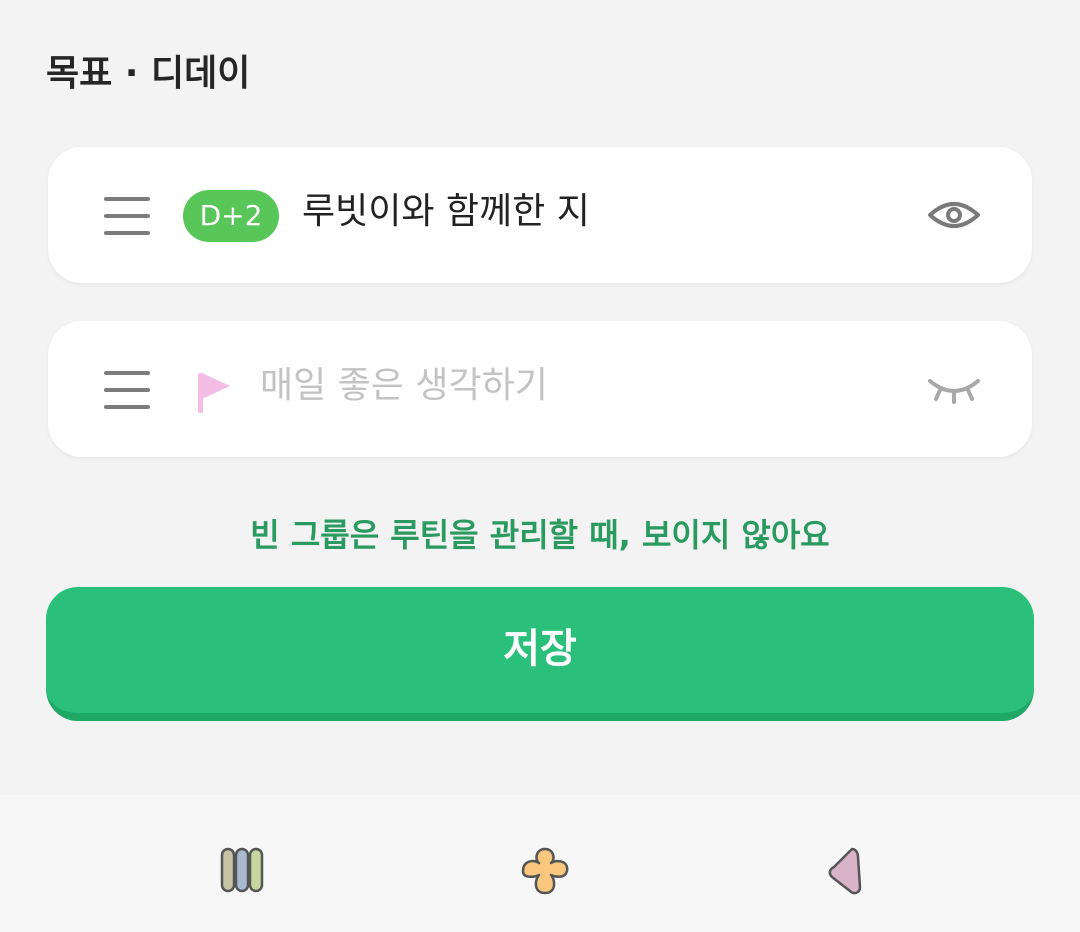 Image resolution: width=1080 pixels, height=932 pixels. What do you see at coordinates (231, 216) in the screenshot?
I see `dday-badge: D+2` at bounding box center [231, 216].